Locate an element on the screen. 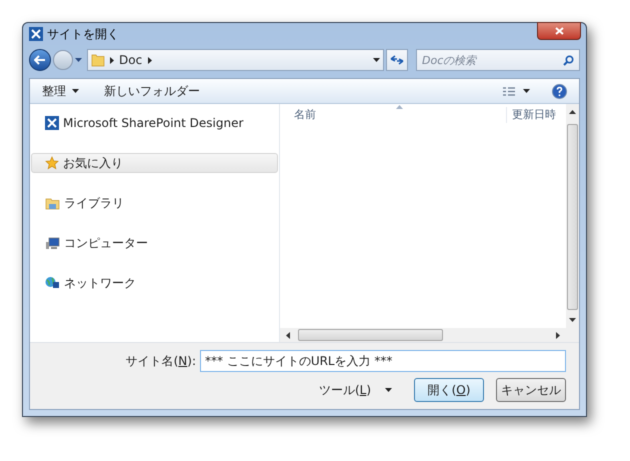  open-button: 開く(O) is located at coordinates (449, 390).